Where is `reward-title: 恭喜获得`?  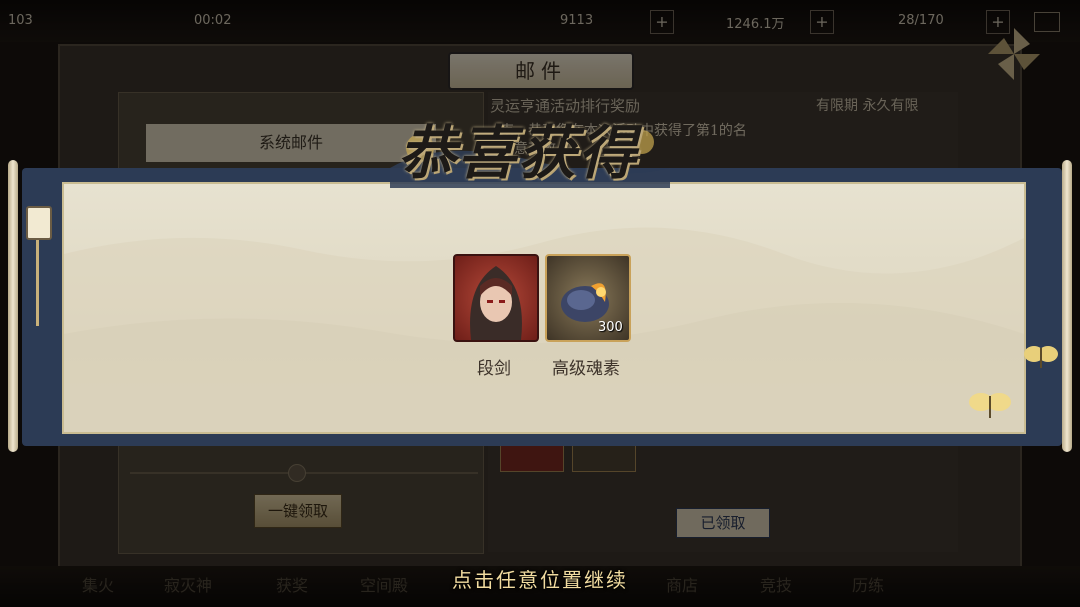
reward-title: 恭喜获得 is located at coordinates (518, 153).